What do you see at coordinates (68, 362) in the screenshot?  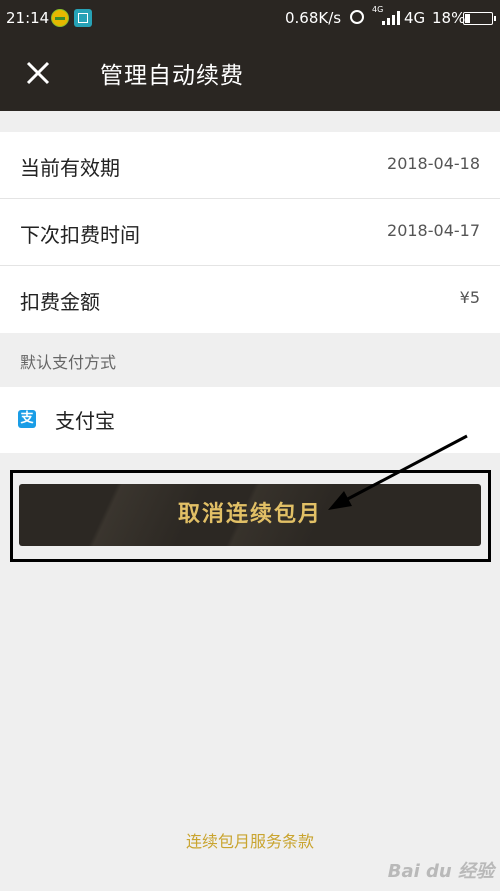 I see `payment-section-label: 默认支付方式` at bounding box center [68, 362].